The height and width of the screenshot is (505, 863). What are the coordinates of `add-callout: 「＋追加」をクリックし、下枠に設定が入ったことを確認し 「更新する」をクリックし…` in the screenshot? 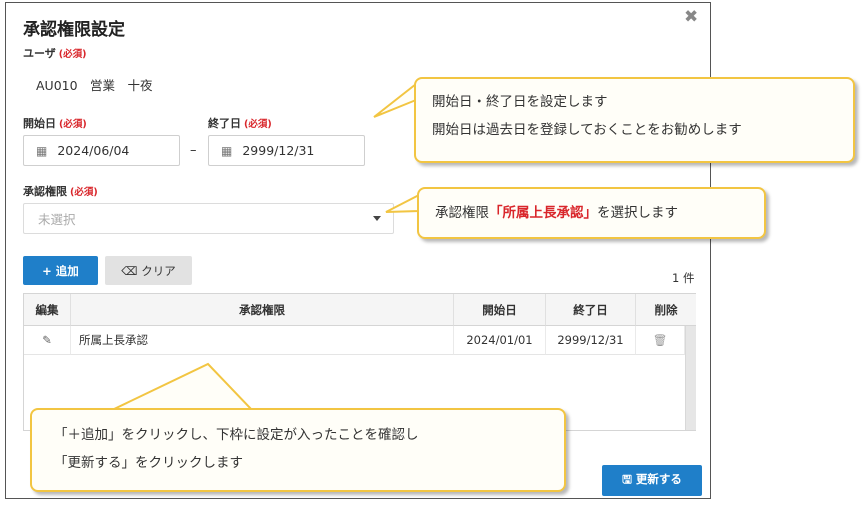 It's located at (298, 450).